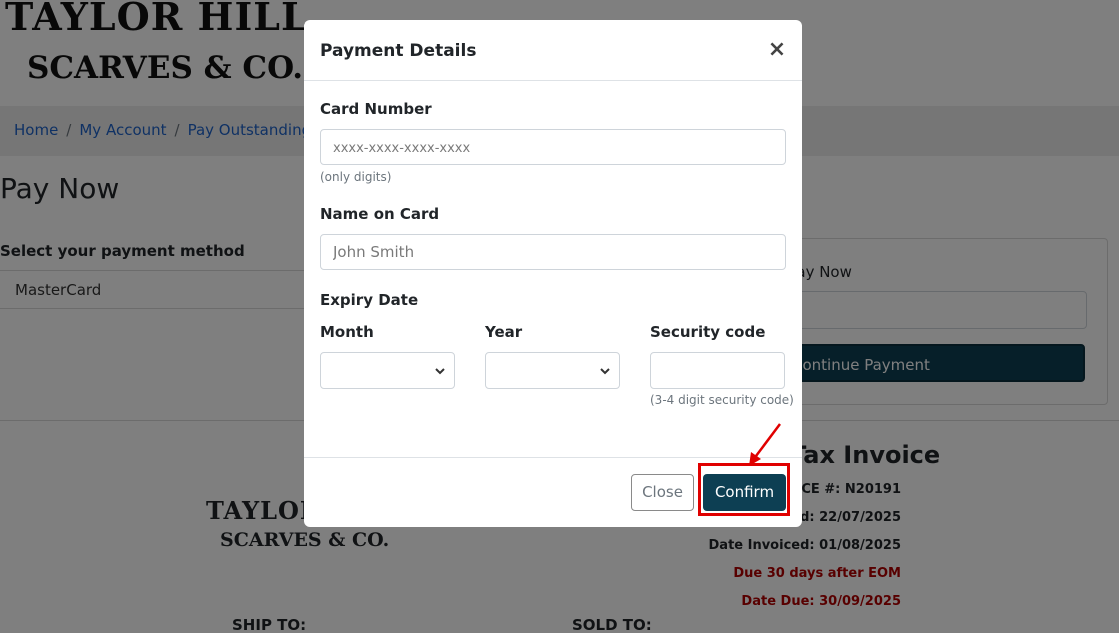  Describe the element at coordinates (552, 370) in the screenshot. I see `year-select` at that location.